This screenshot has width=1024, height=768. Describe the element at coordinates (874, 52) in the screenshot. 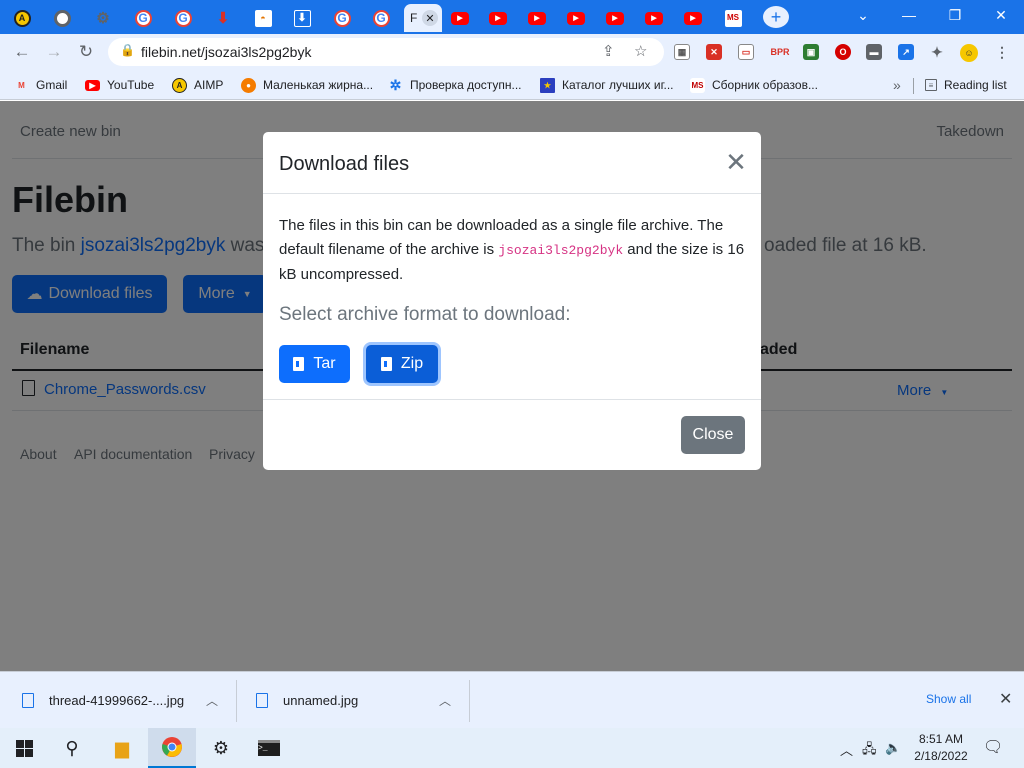

I see `extension-5-icon: ▬` at that location.